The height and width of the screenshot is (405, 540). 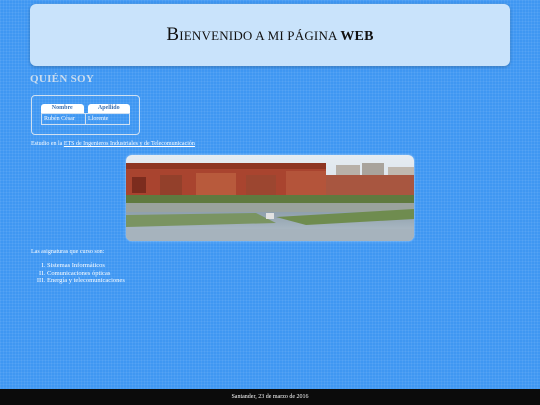 I want to click on item-number: II., so click(x=42, y=273).